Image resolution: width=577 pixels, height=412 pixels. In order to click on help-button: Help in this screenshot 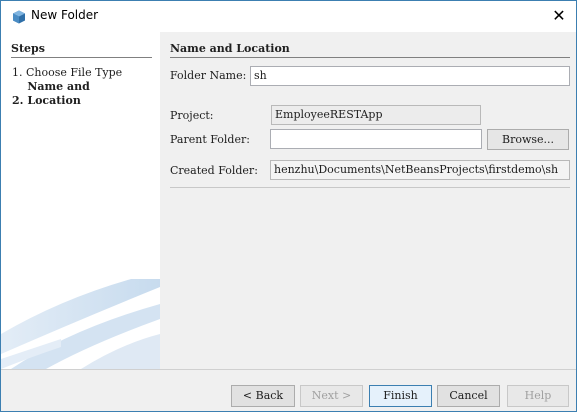, I will do `click(538, 396)`.